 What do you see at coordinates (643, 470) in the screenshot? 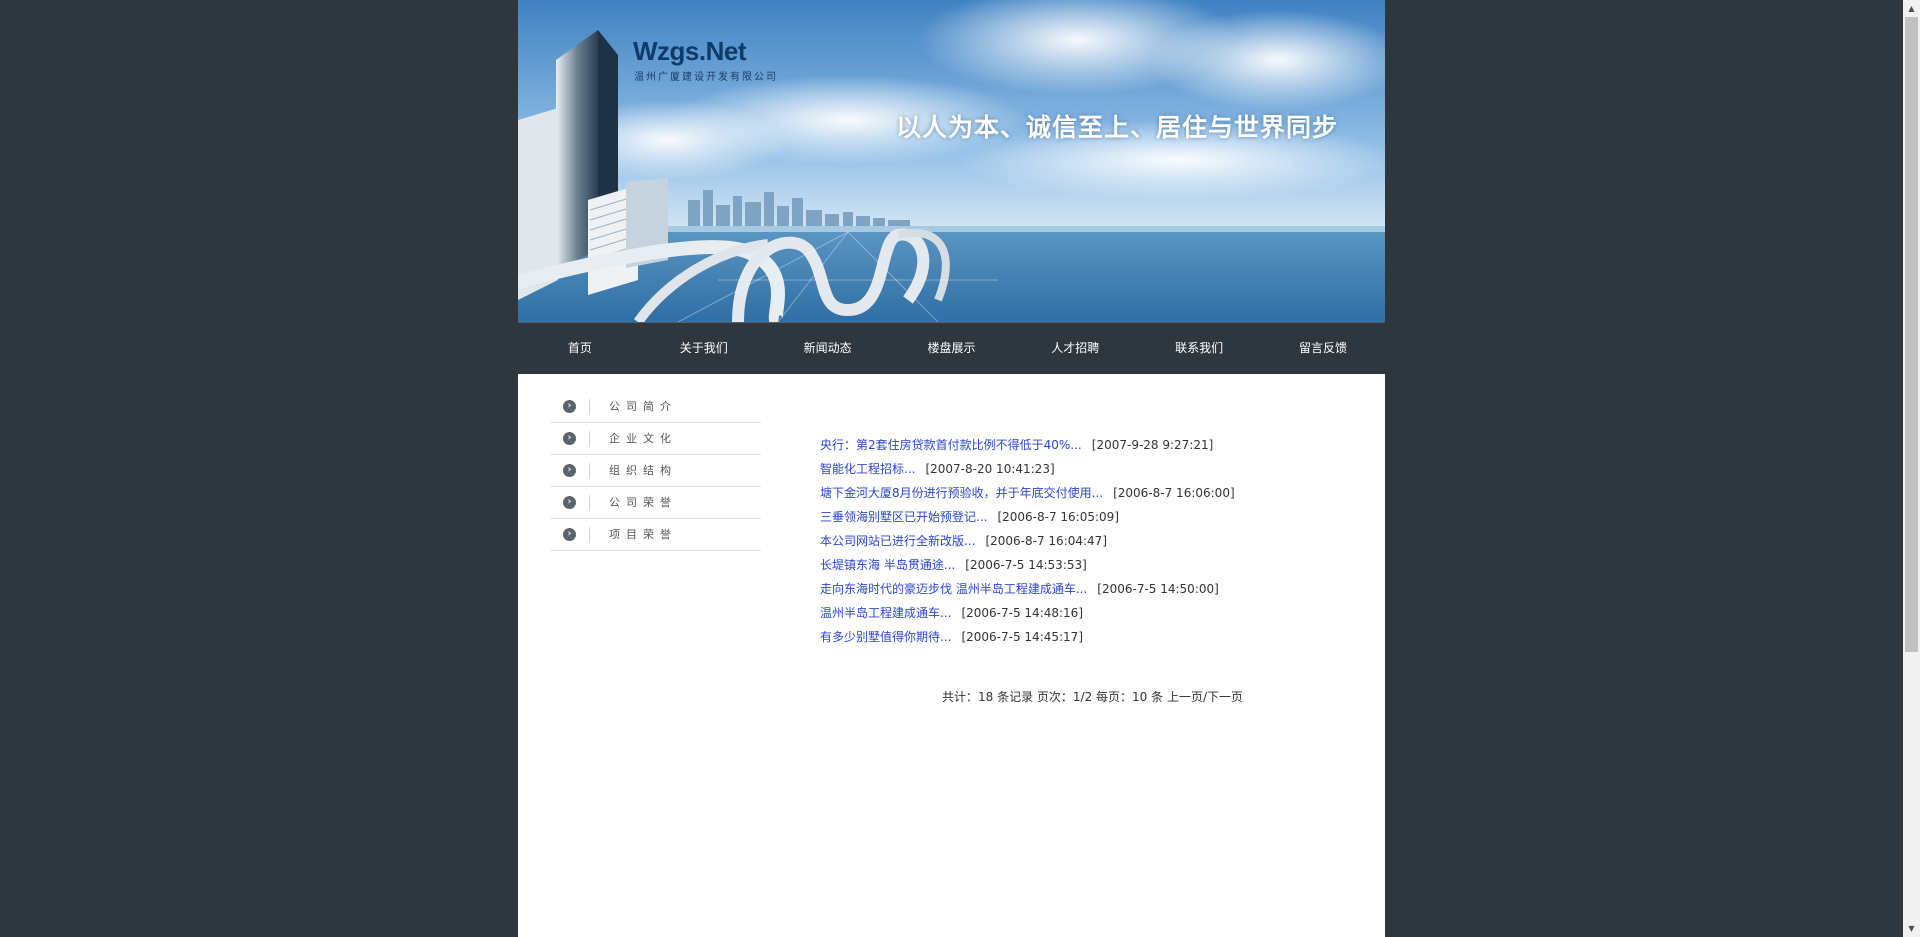
I see `sidebar-item-label: 组织结构` at bounding box center [643, 470].